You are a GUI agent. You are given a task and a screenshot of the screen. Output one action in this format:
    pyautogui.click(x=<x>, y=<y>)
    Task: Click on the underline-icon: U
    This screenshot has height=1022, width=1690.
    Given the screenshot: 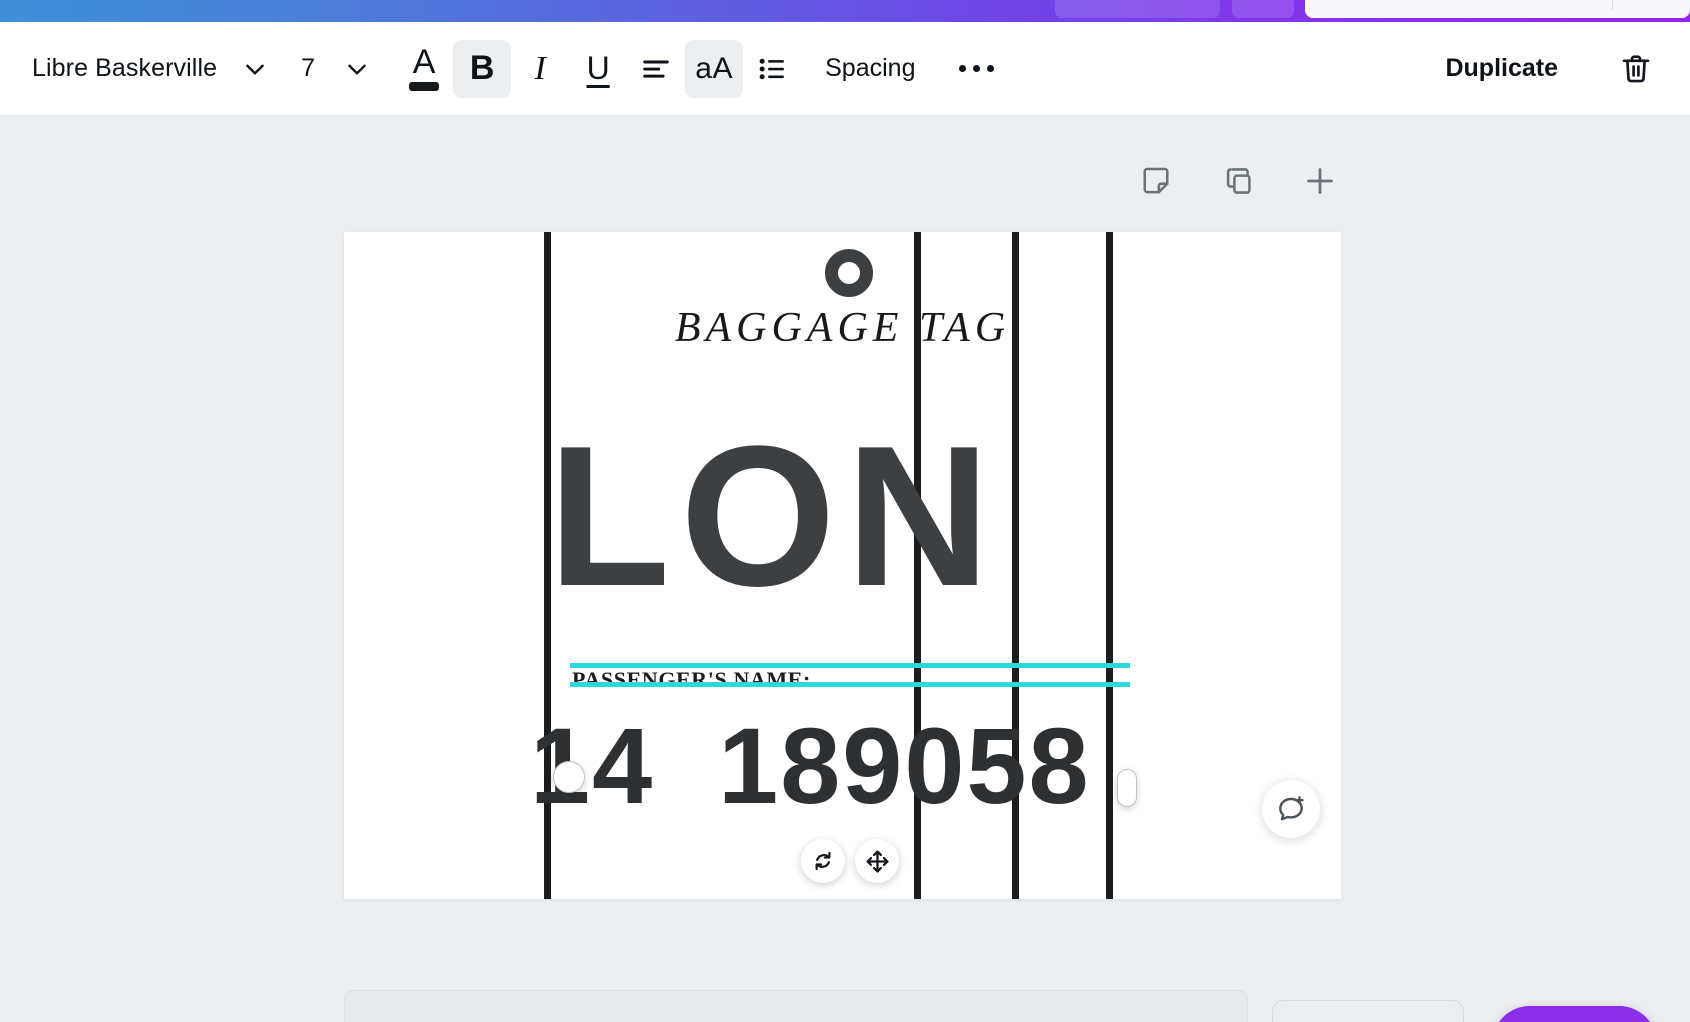 What is the action you would take?
    pyautogui.click(x=598, y=68)
    